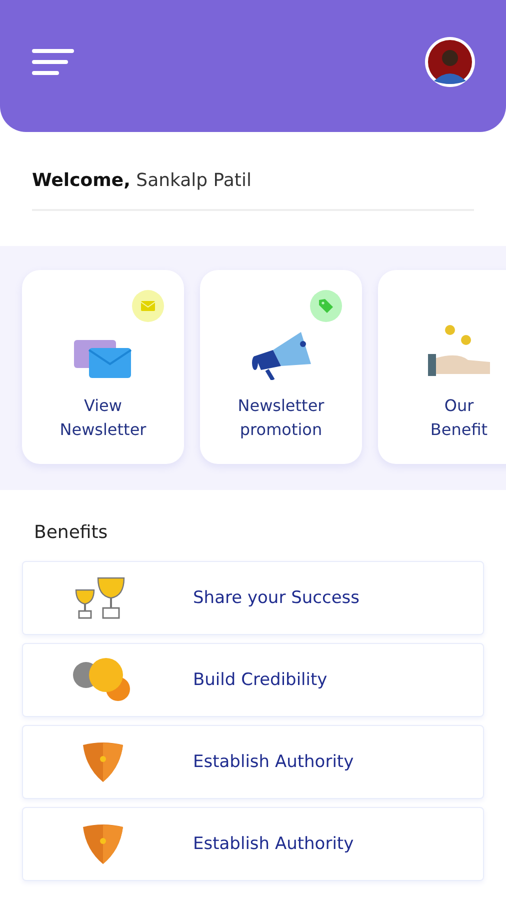 This screenshot has height=900, width=506. I want to click on menu-icon, so click(53, 62).